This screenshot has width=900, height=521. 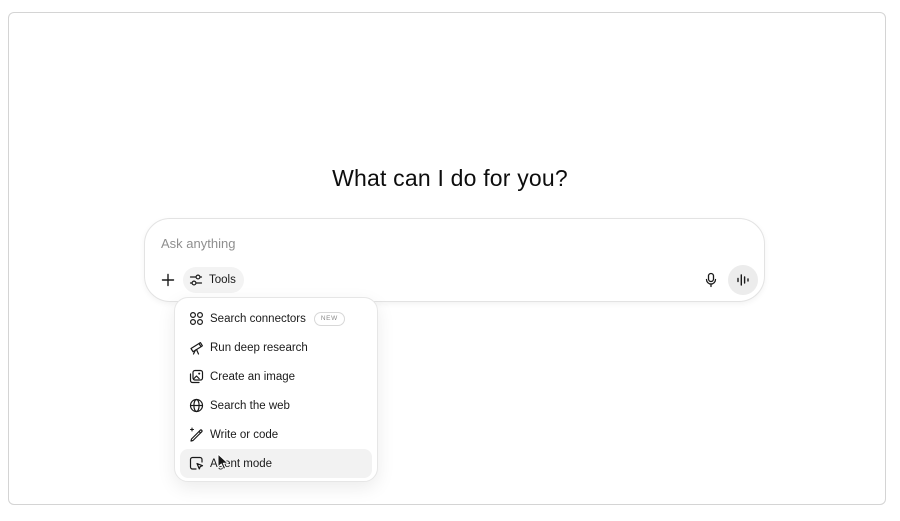 What do you see at coordinates (276, 463) in the screenshot?
I see `menu-item-agent-mode: Agent mode` at bounding box center [276, 463].